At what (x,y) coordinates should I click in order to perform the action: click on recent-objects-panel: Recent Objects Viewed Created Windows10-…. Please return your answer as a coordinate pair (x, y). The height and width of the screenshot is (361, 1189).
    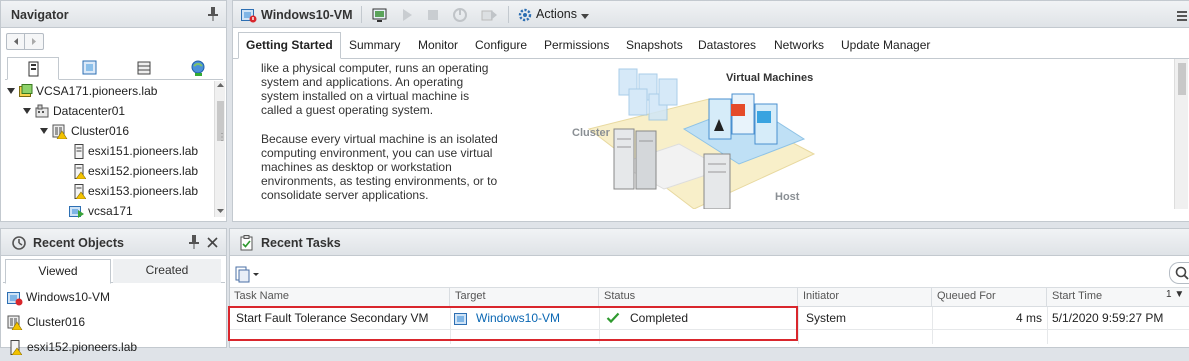
    Looking at the image, I should click on (113, 292).